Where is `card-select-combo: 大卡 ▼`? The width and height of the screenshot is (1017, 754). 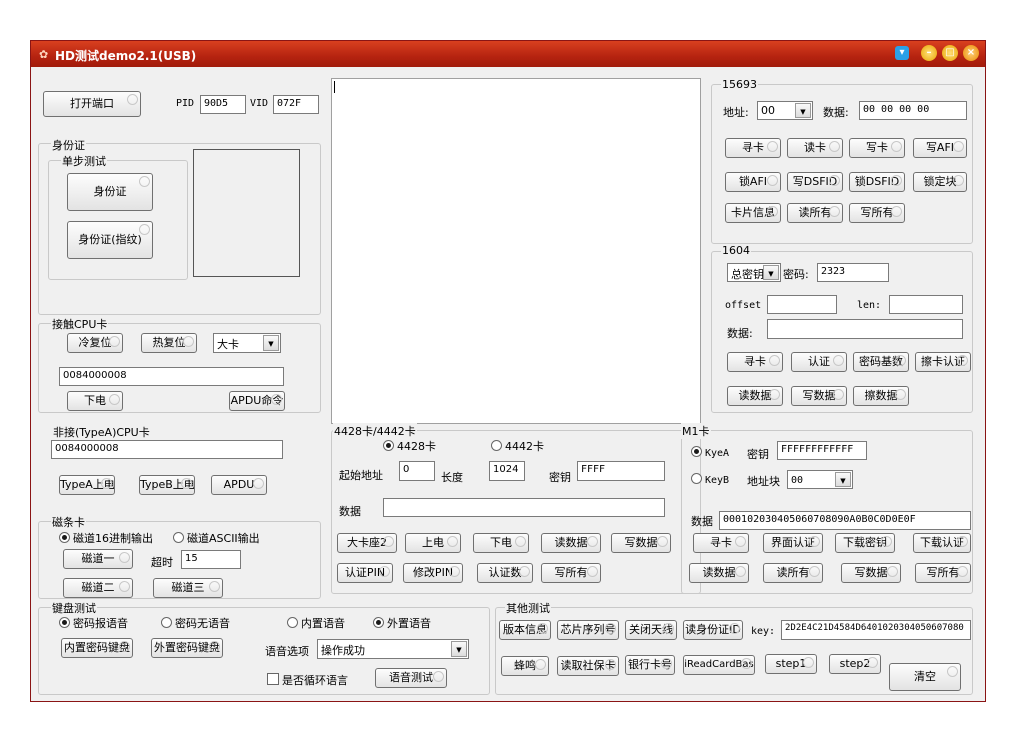 card-select-combo: 大卡 ▼ is located at coordinates (247, 343).